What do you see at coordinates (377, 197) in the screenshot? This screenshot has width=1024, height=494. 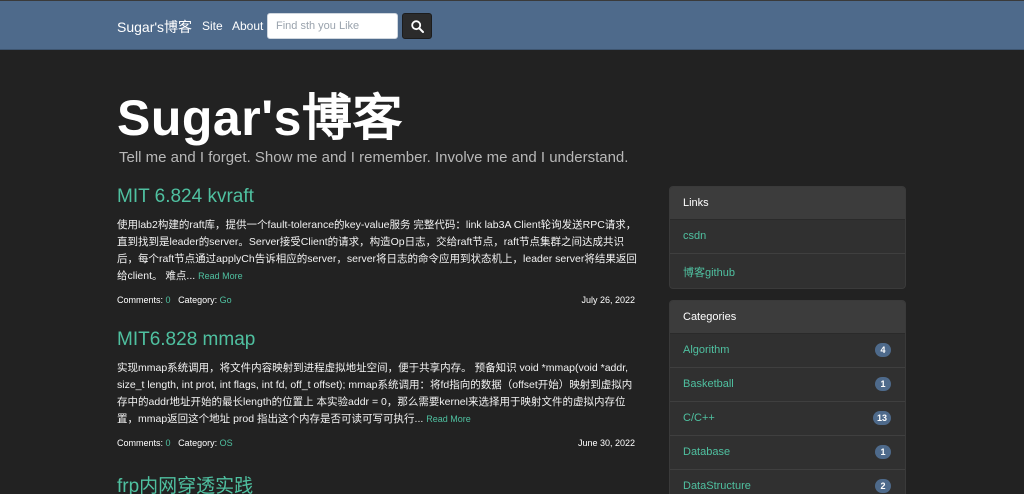 I see `post-title-link: MIT 6.824 kvraft` at bounding box center [377, 197].